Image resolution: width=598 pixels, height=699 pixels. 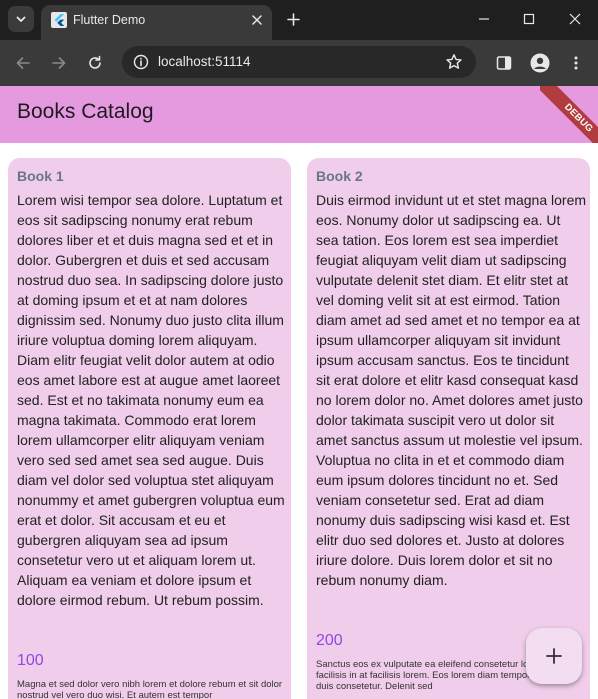 I want to click on site-info-button, so click(x=141, y=62).